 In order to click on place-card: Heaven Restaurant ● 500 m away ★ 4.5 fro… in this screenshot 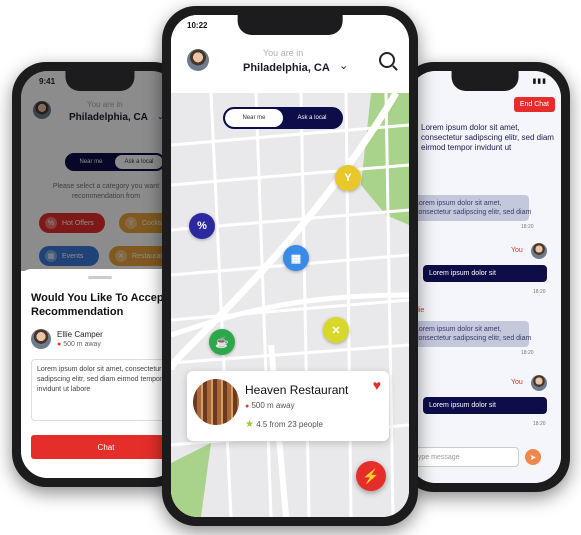, I will do `click(288, 406)`.